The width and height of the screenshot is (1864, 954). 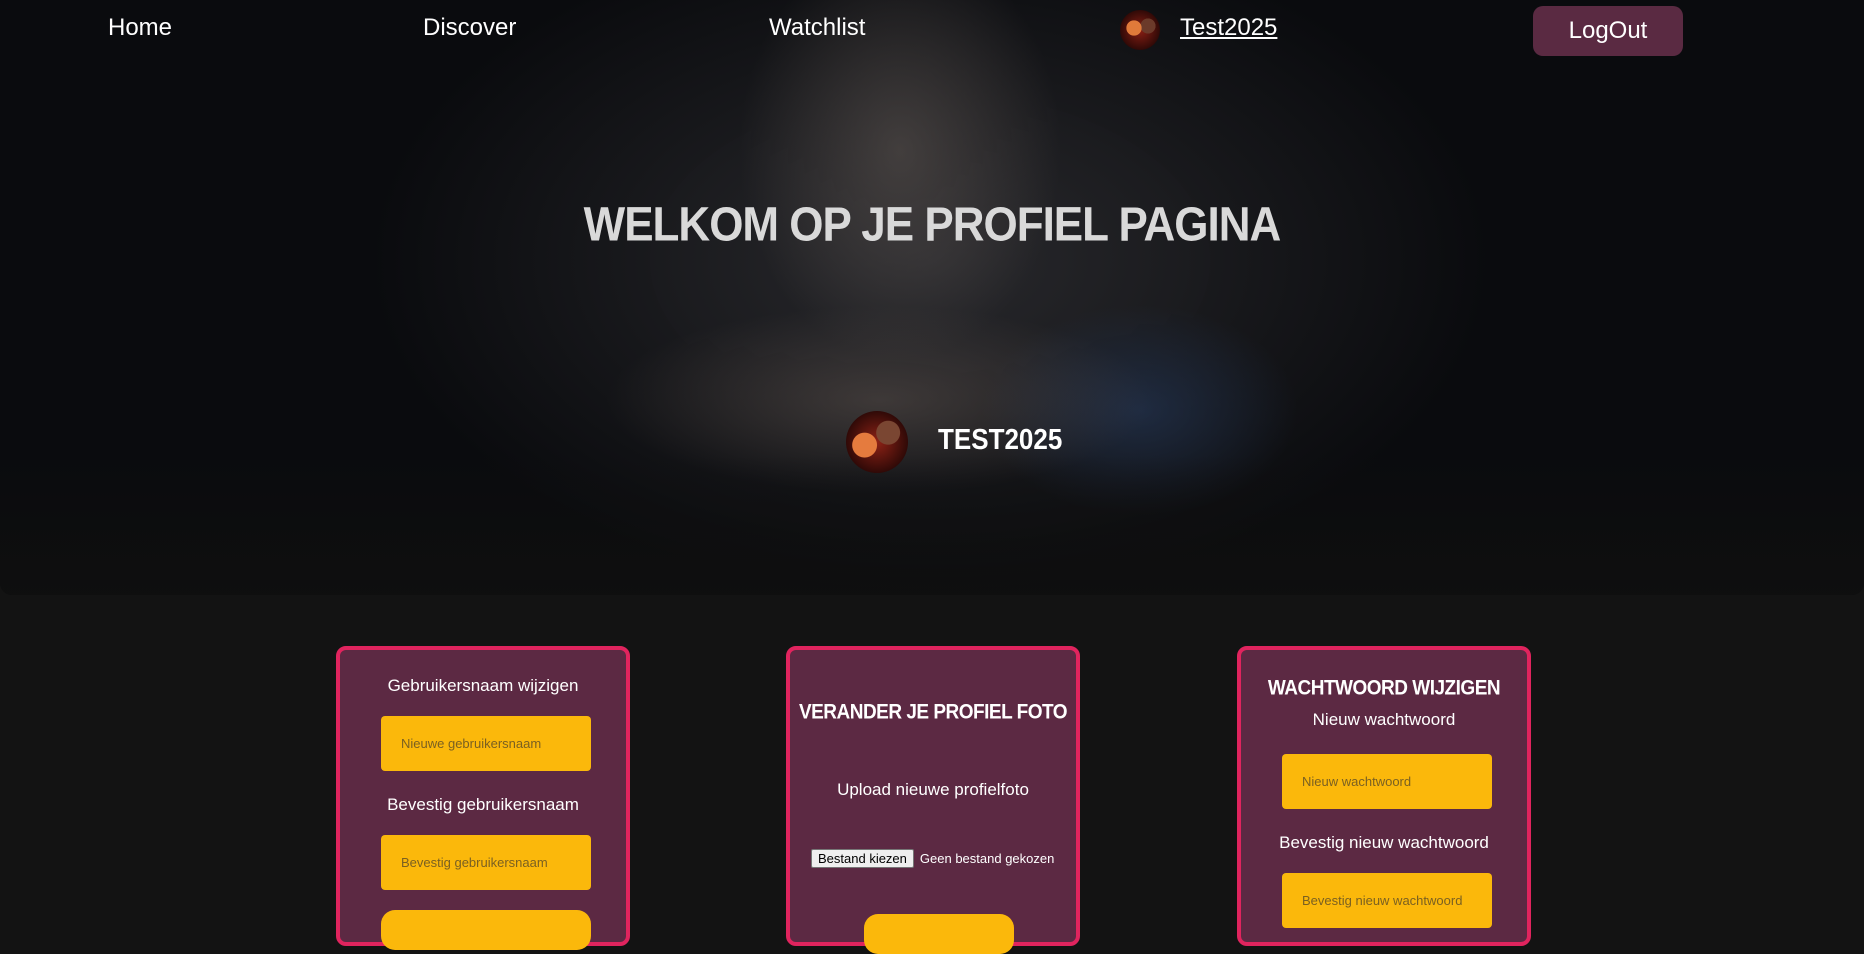 I want to click on change-password-heading: WACHTWOORD WIJZIGEN, so click(x=1384, y=688).